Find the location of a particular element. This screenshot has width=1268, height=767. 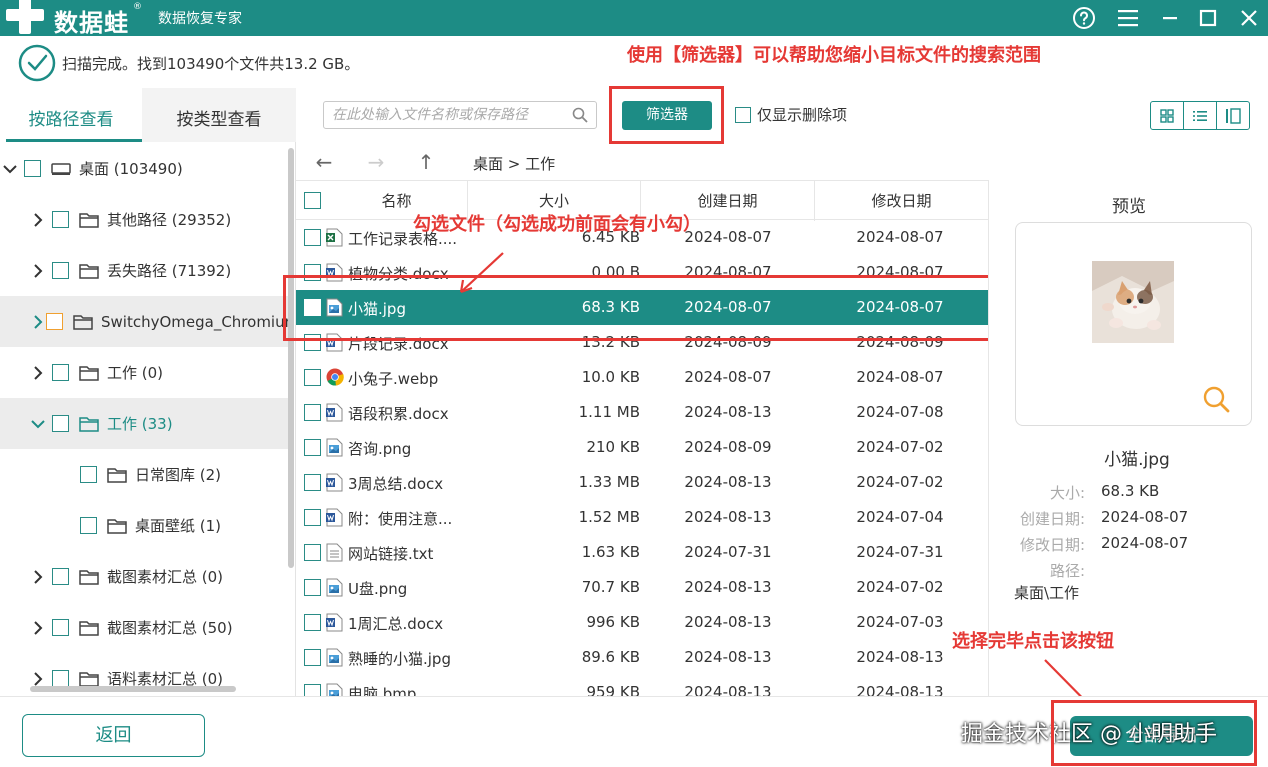

column-modified: 修改日期 is located at coordinates (901, 201).